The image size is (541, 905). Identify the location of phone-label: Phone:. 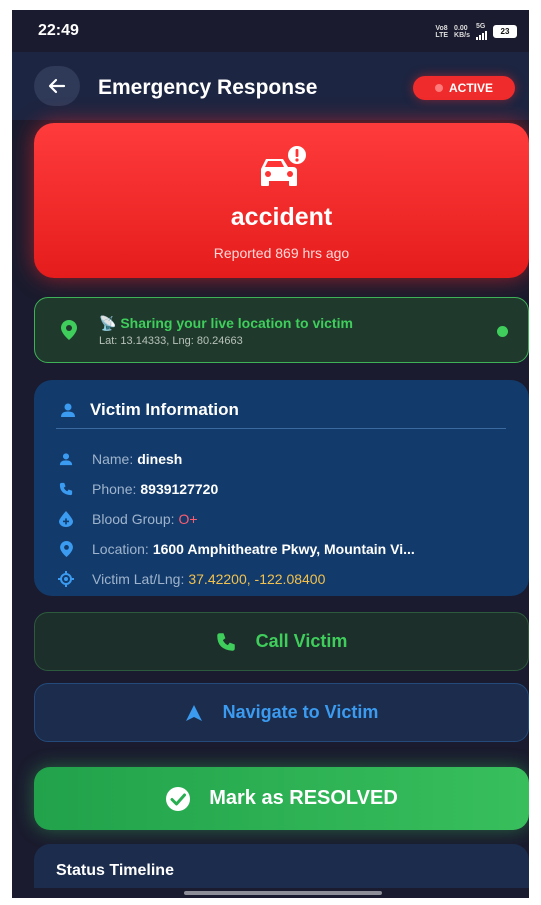
(114, 489).